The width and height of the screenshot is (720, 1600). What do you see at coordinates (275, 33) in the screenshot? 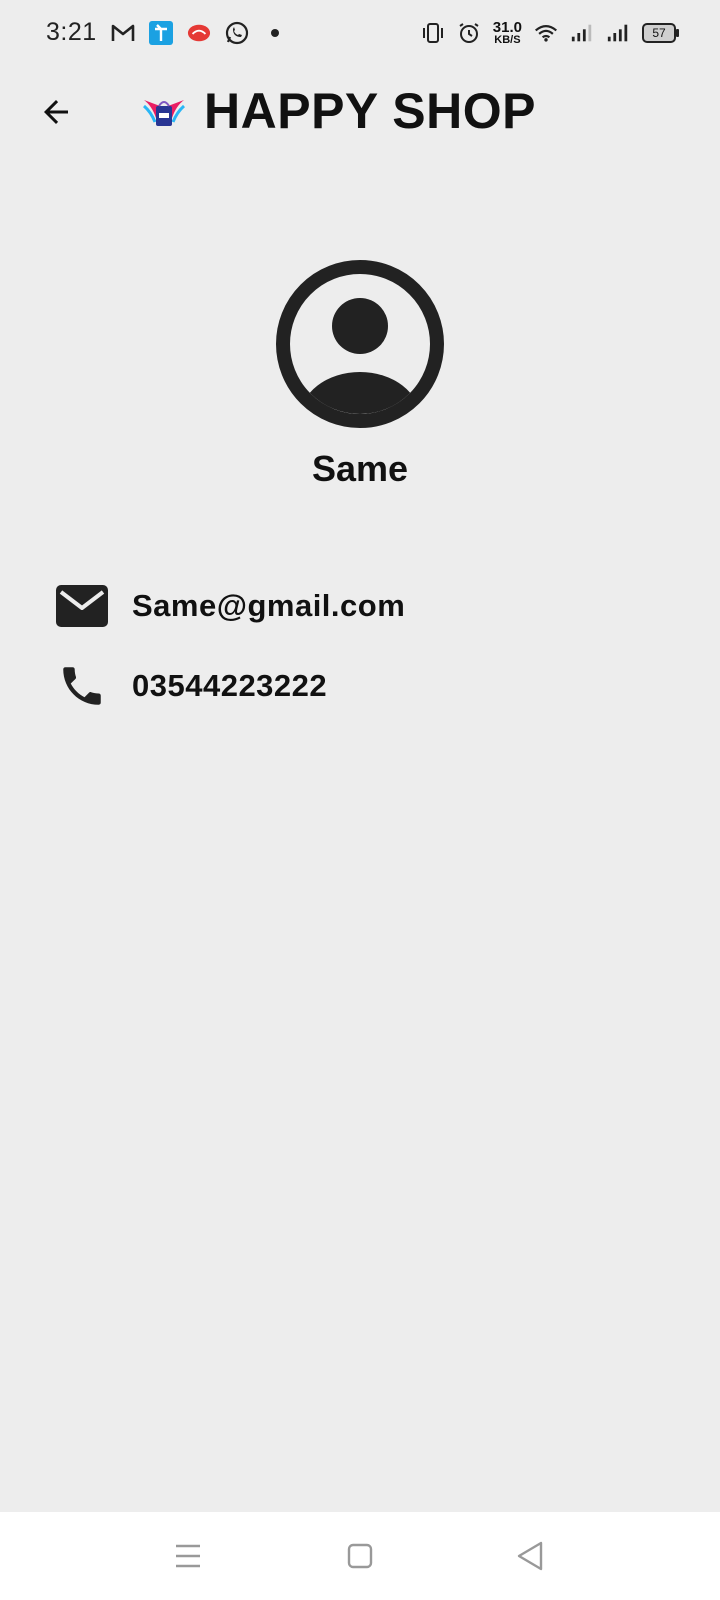
I see `dot-icon` at bounding box center [275, 33].